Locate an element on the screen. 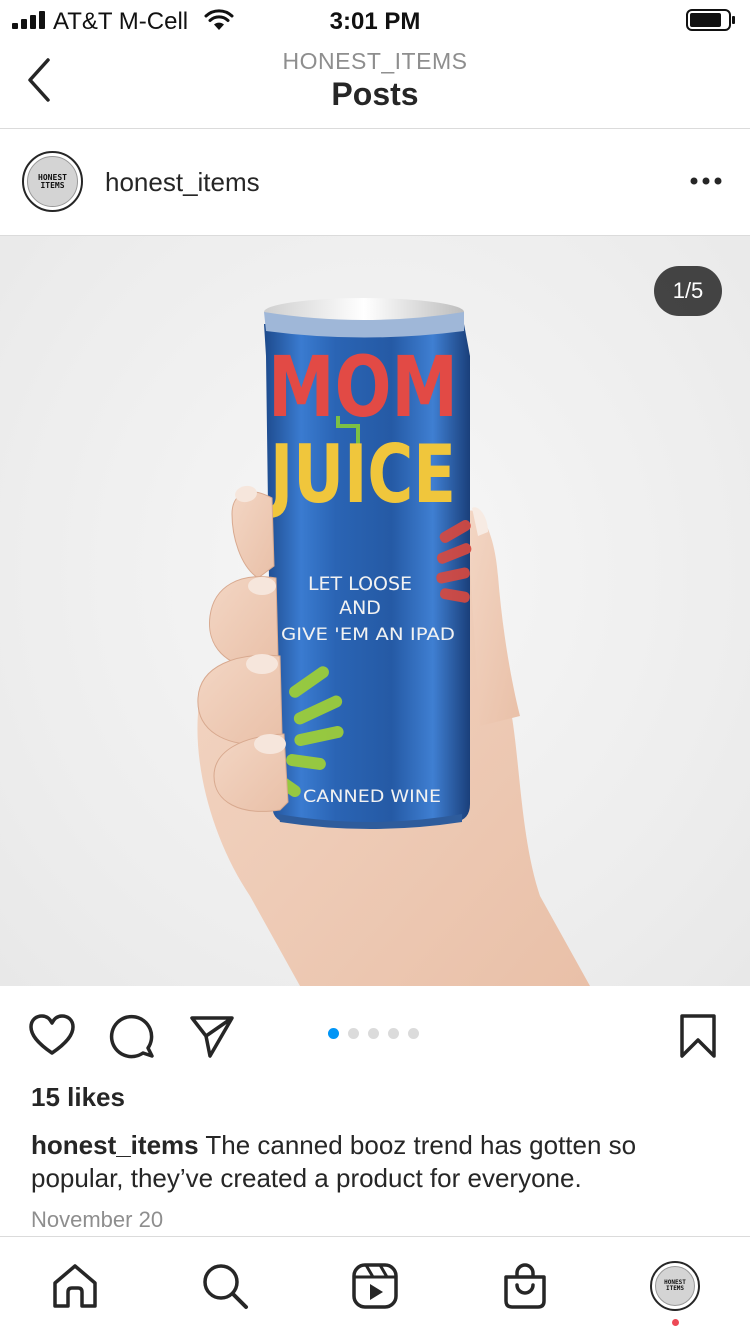 The image size is (750, 1334). reels-icon is located at coordinates (375, 1286).